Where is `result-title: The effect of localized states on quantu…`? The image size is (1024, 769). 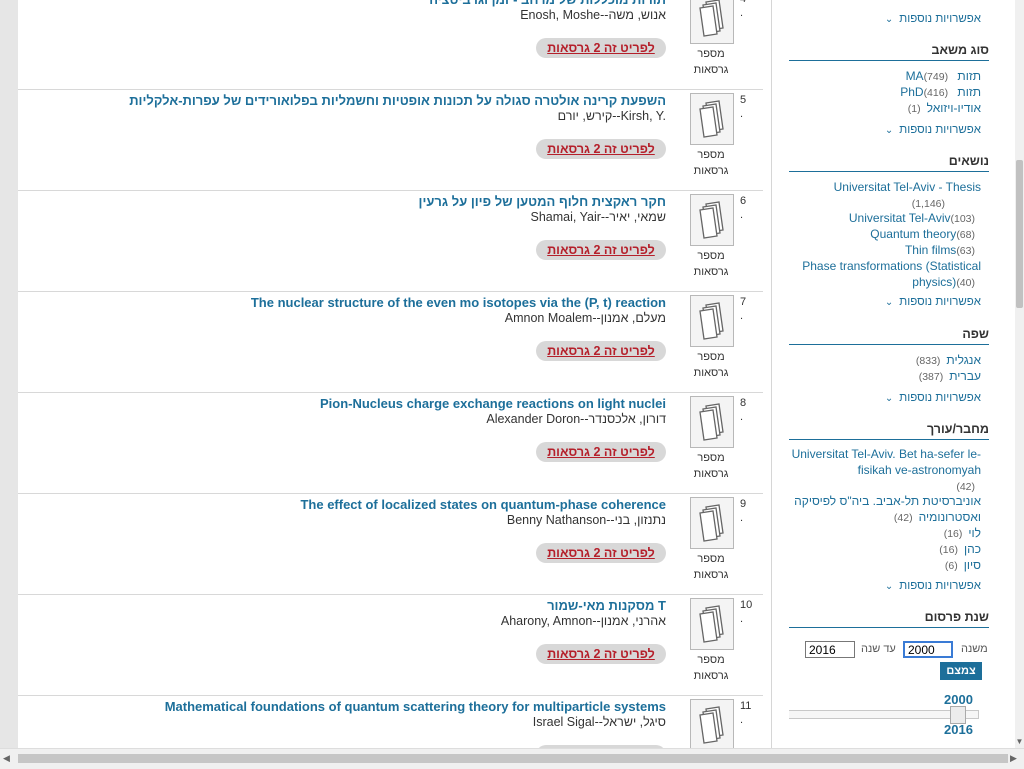
result-title: The effect of localized states on quantu… is located at coordinates (356, 504).